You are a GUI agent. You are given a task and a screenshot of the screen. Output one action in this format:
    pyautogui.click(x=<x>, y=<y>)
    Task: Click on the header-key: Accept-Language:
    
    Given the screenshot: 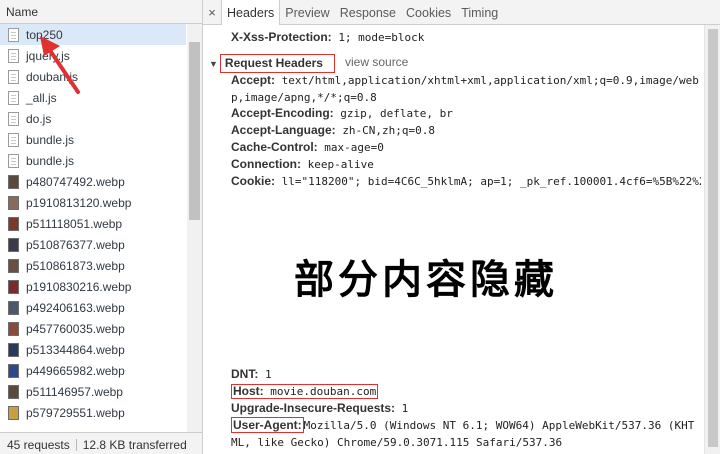 What is the action you would take?
    pyautogui.click(x=283, y=130)
    